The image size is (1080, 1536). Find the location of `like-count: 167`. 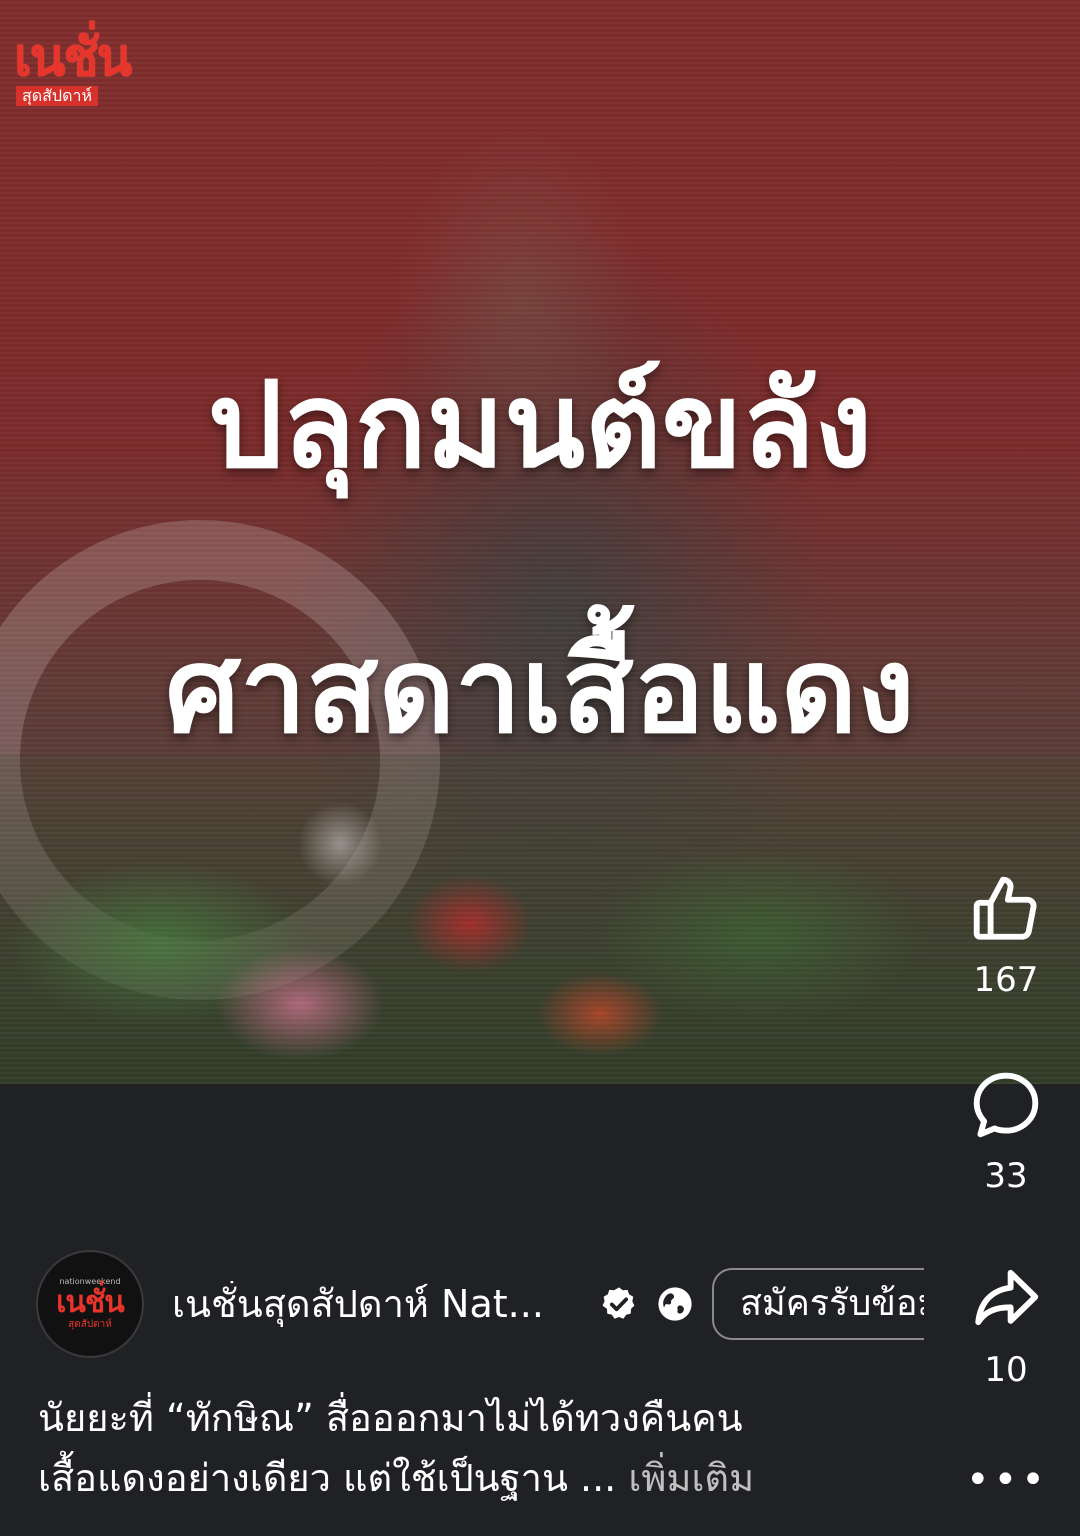

like-count: 167 is located at coordinates (1006, 980).